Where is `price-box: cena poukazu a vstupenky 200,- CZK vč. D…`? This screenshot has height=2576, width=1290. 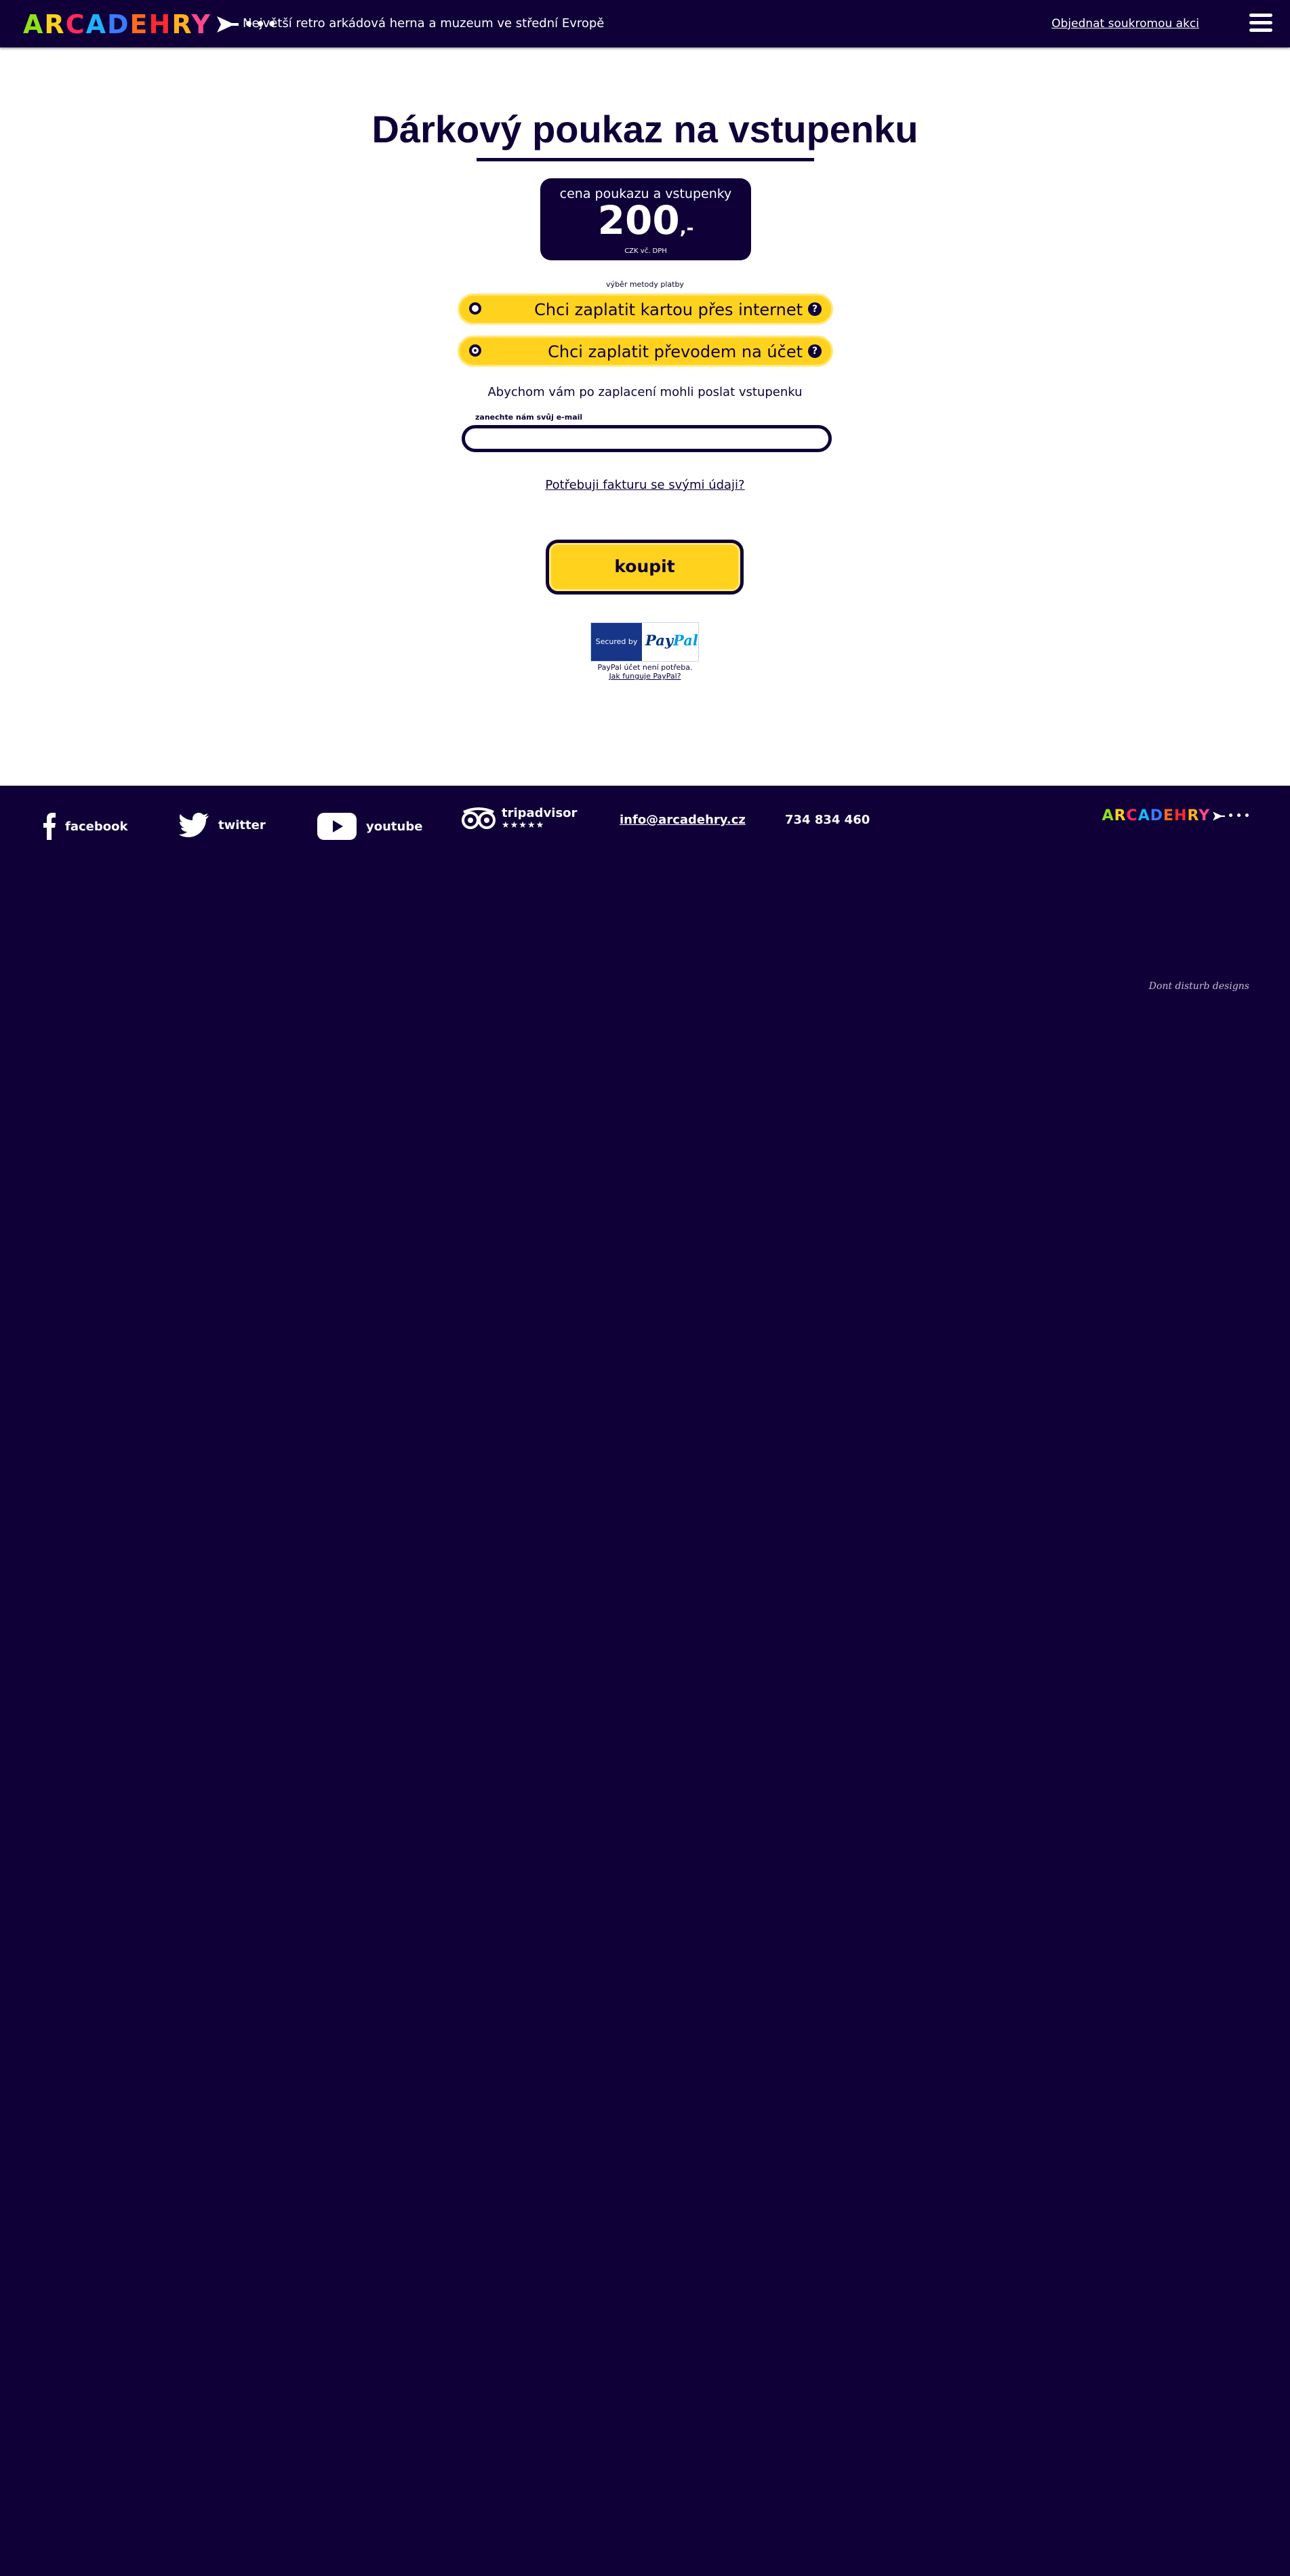 price-box: cena poukazu a vstupenky 200,- CZK vč. D… is located at coordinates (645, 219).